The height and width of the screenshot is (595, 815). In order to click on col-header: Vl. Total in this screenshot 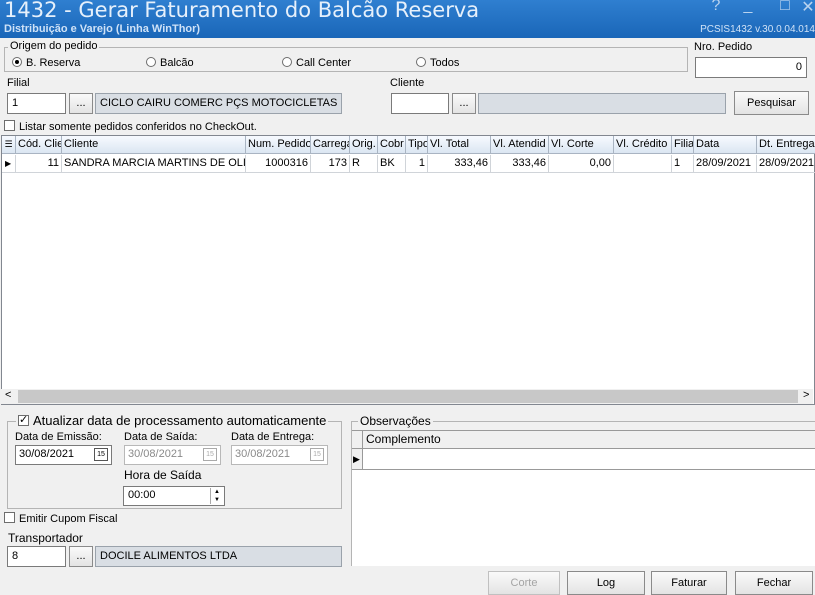, I will do `click(459, 145)`.